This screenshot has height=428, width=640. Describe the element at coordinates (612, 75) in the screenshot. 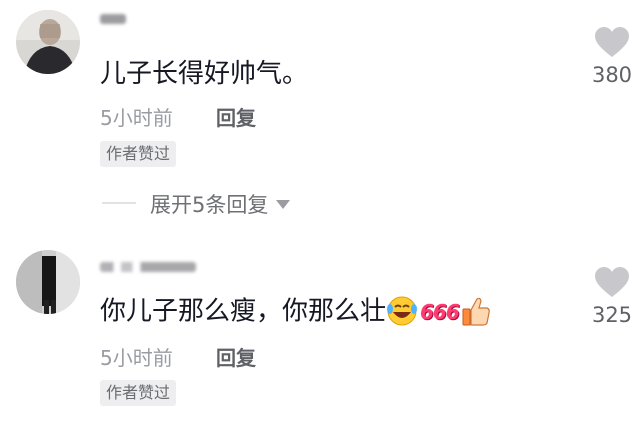

I see `like-count: 380` at that location.